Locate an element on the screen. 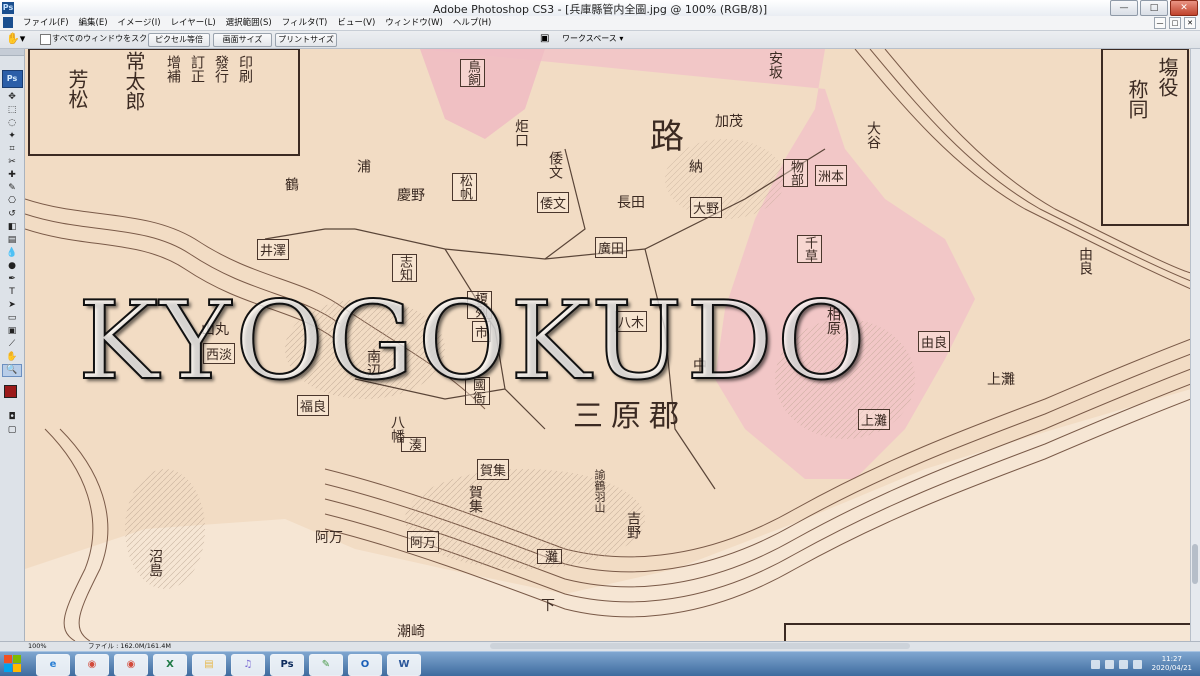 This screenshot has height=676, width=1200. scroll-all-windows-checkbox is located at coordinates (45, 39).